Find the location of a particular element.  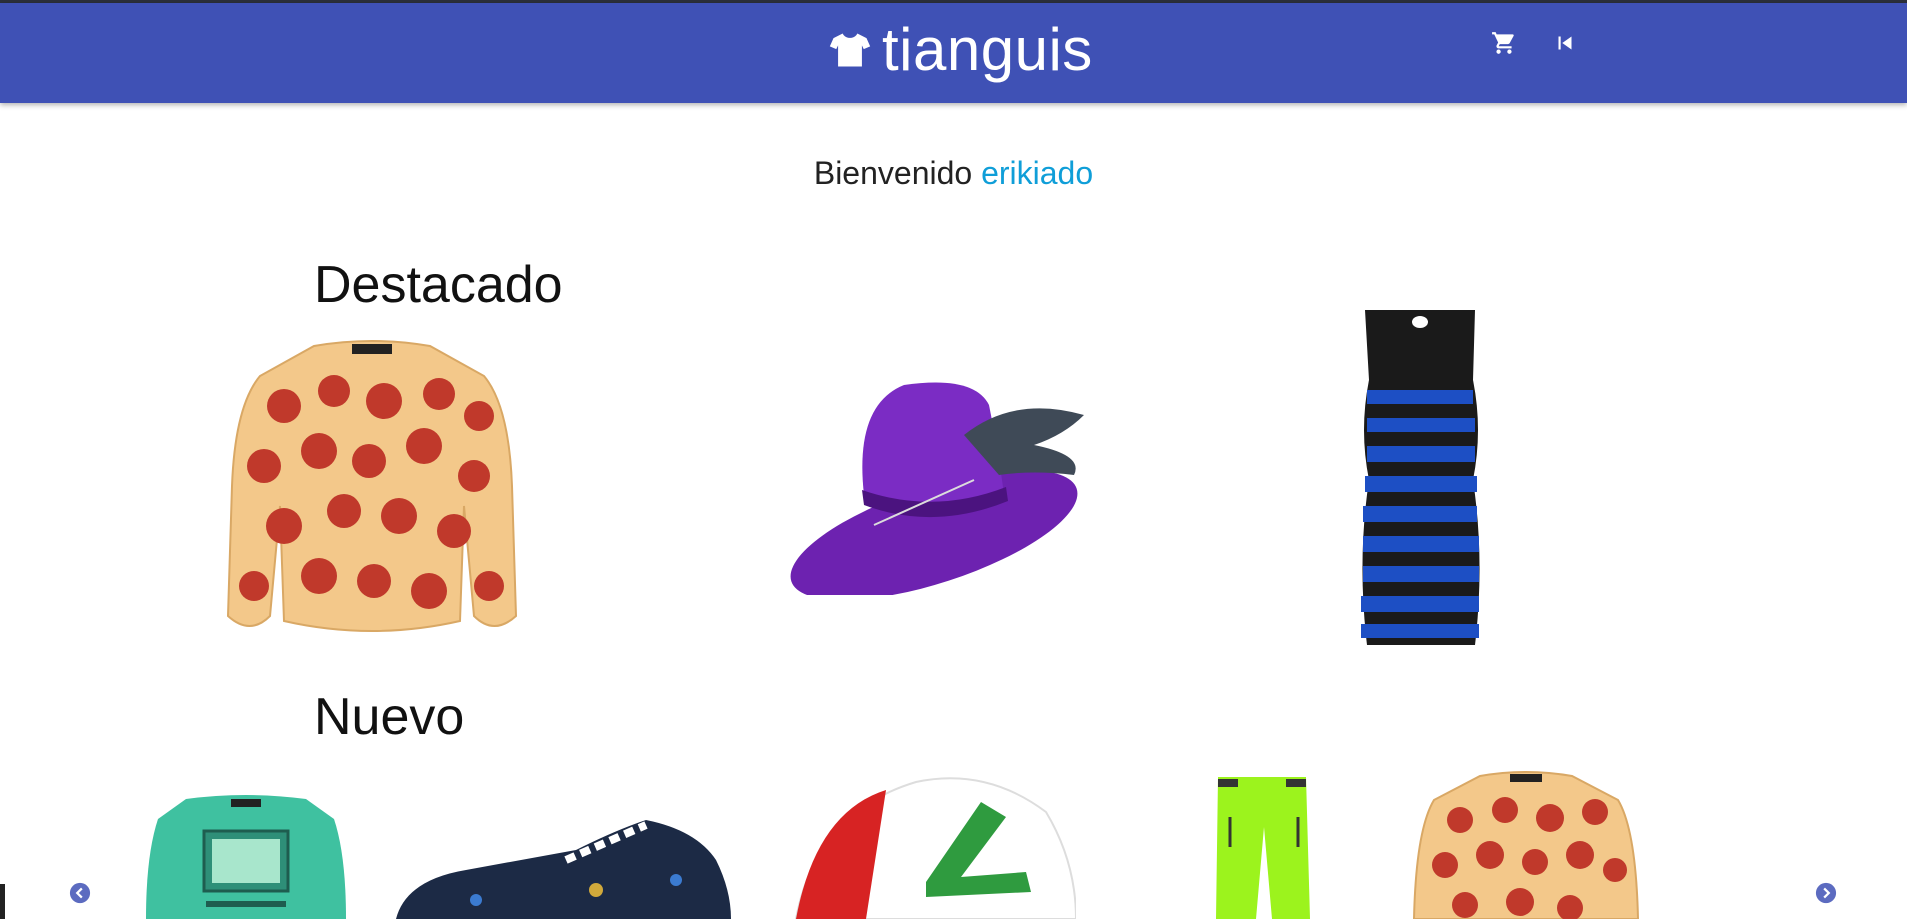

skip-previous-icon is located at coordinates (1565, 43).